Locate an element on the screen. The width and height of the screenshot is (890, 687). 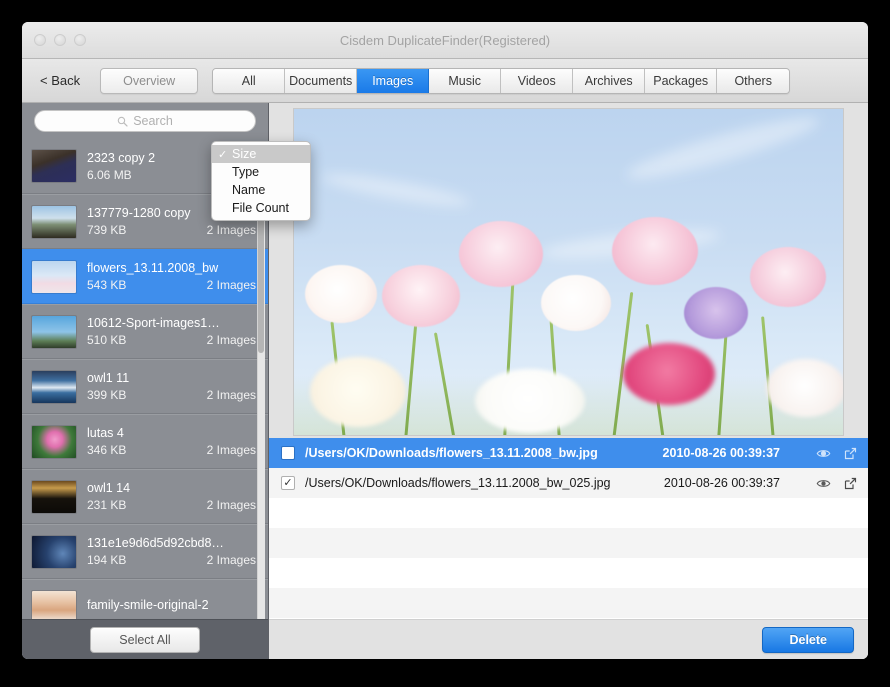
search-bar: Search is located at coordinates (145, 121).